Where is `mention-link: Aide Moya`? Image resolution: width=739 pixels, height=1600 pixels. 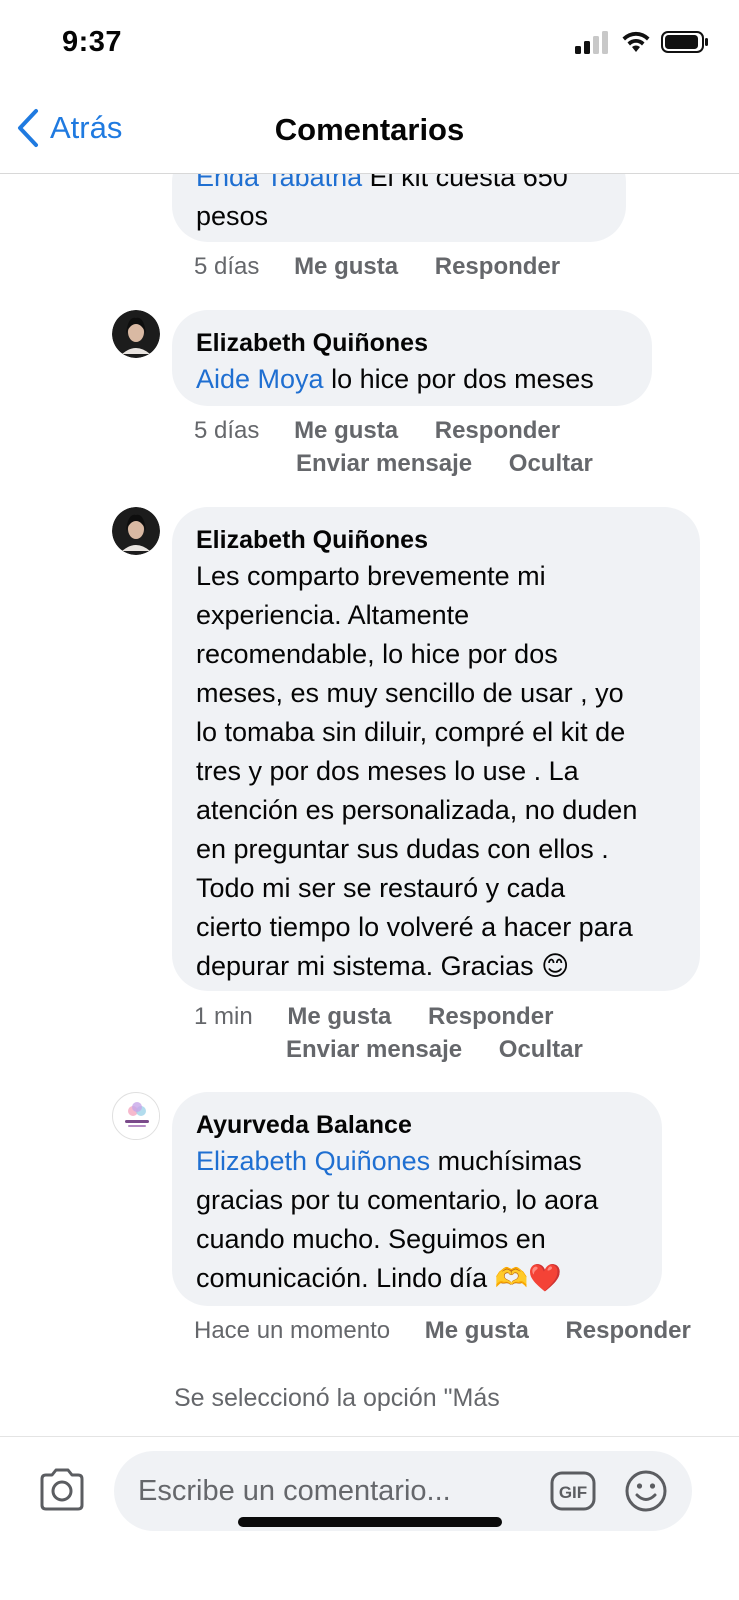 mention-link: Aide Moya is located at coordinates (260, 379).